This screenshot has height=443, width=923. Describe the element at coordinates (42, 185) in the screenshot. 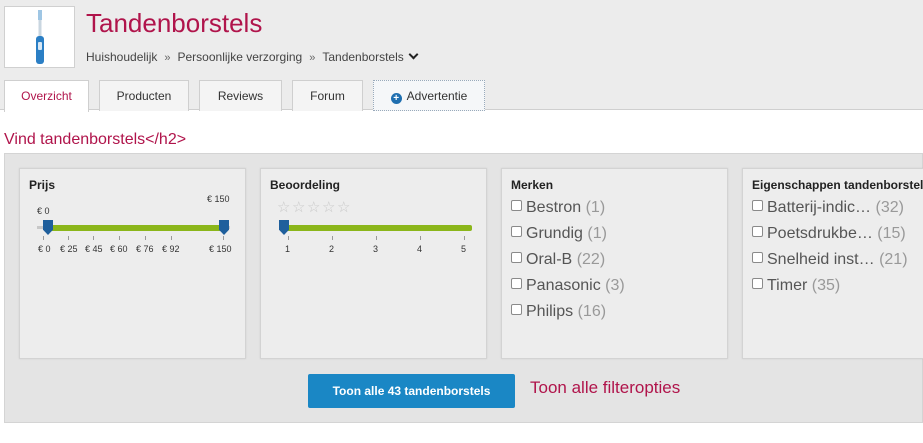

I see `price-filter-title: Prijs` at that location.